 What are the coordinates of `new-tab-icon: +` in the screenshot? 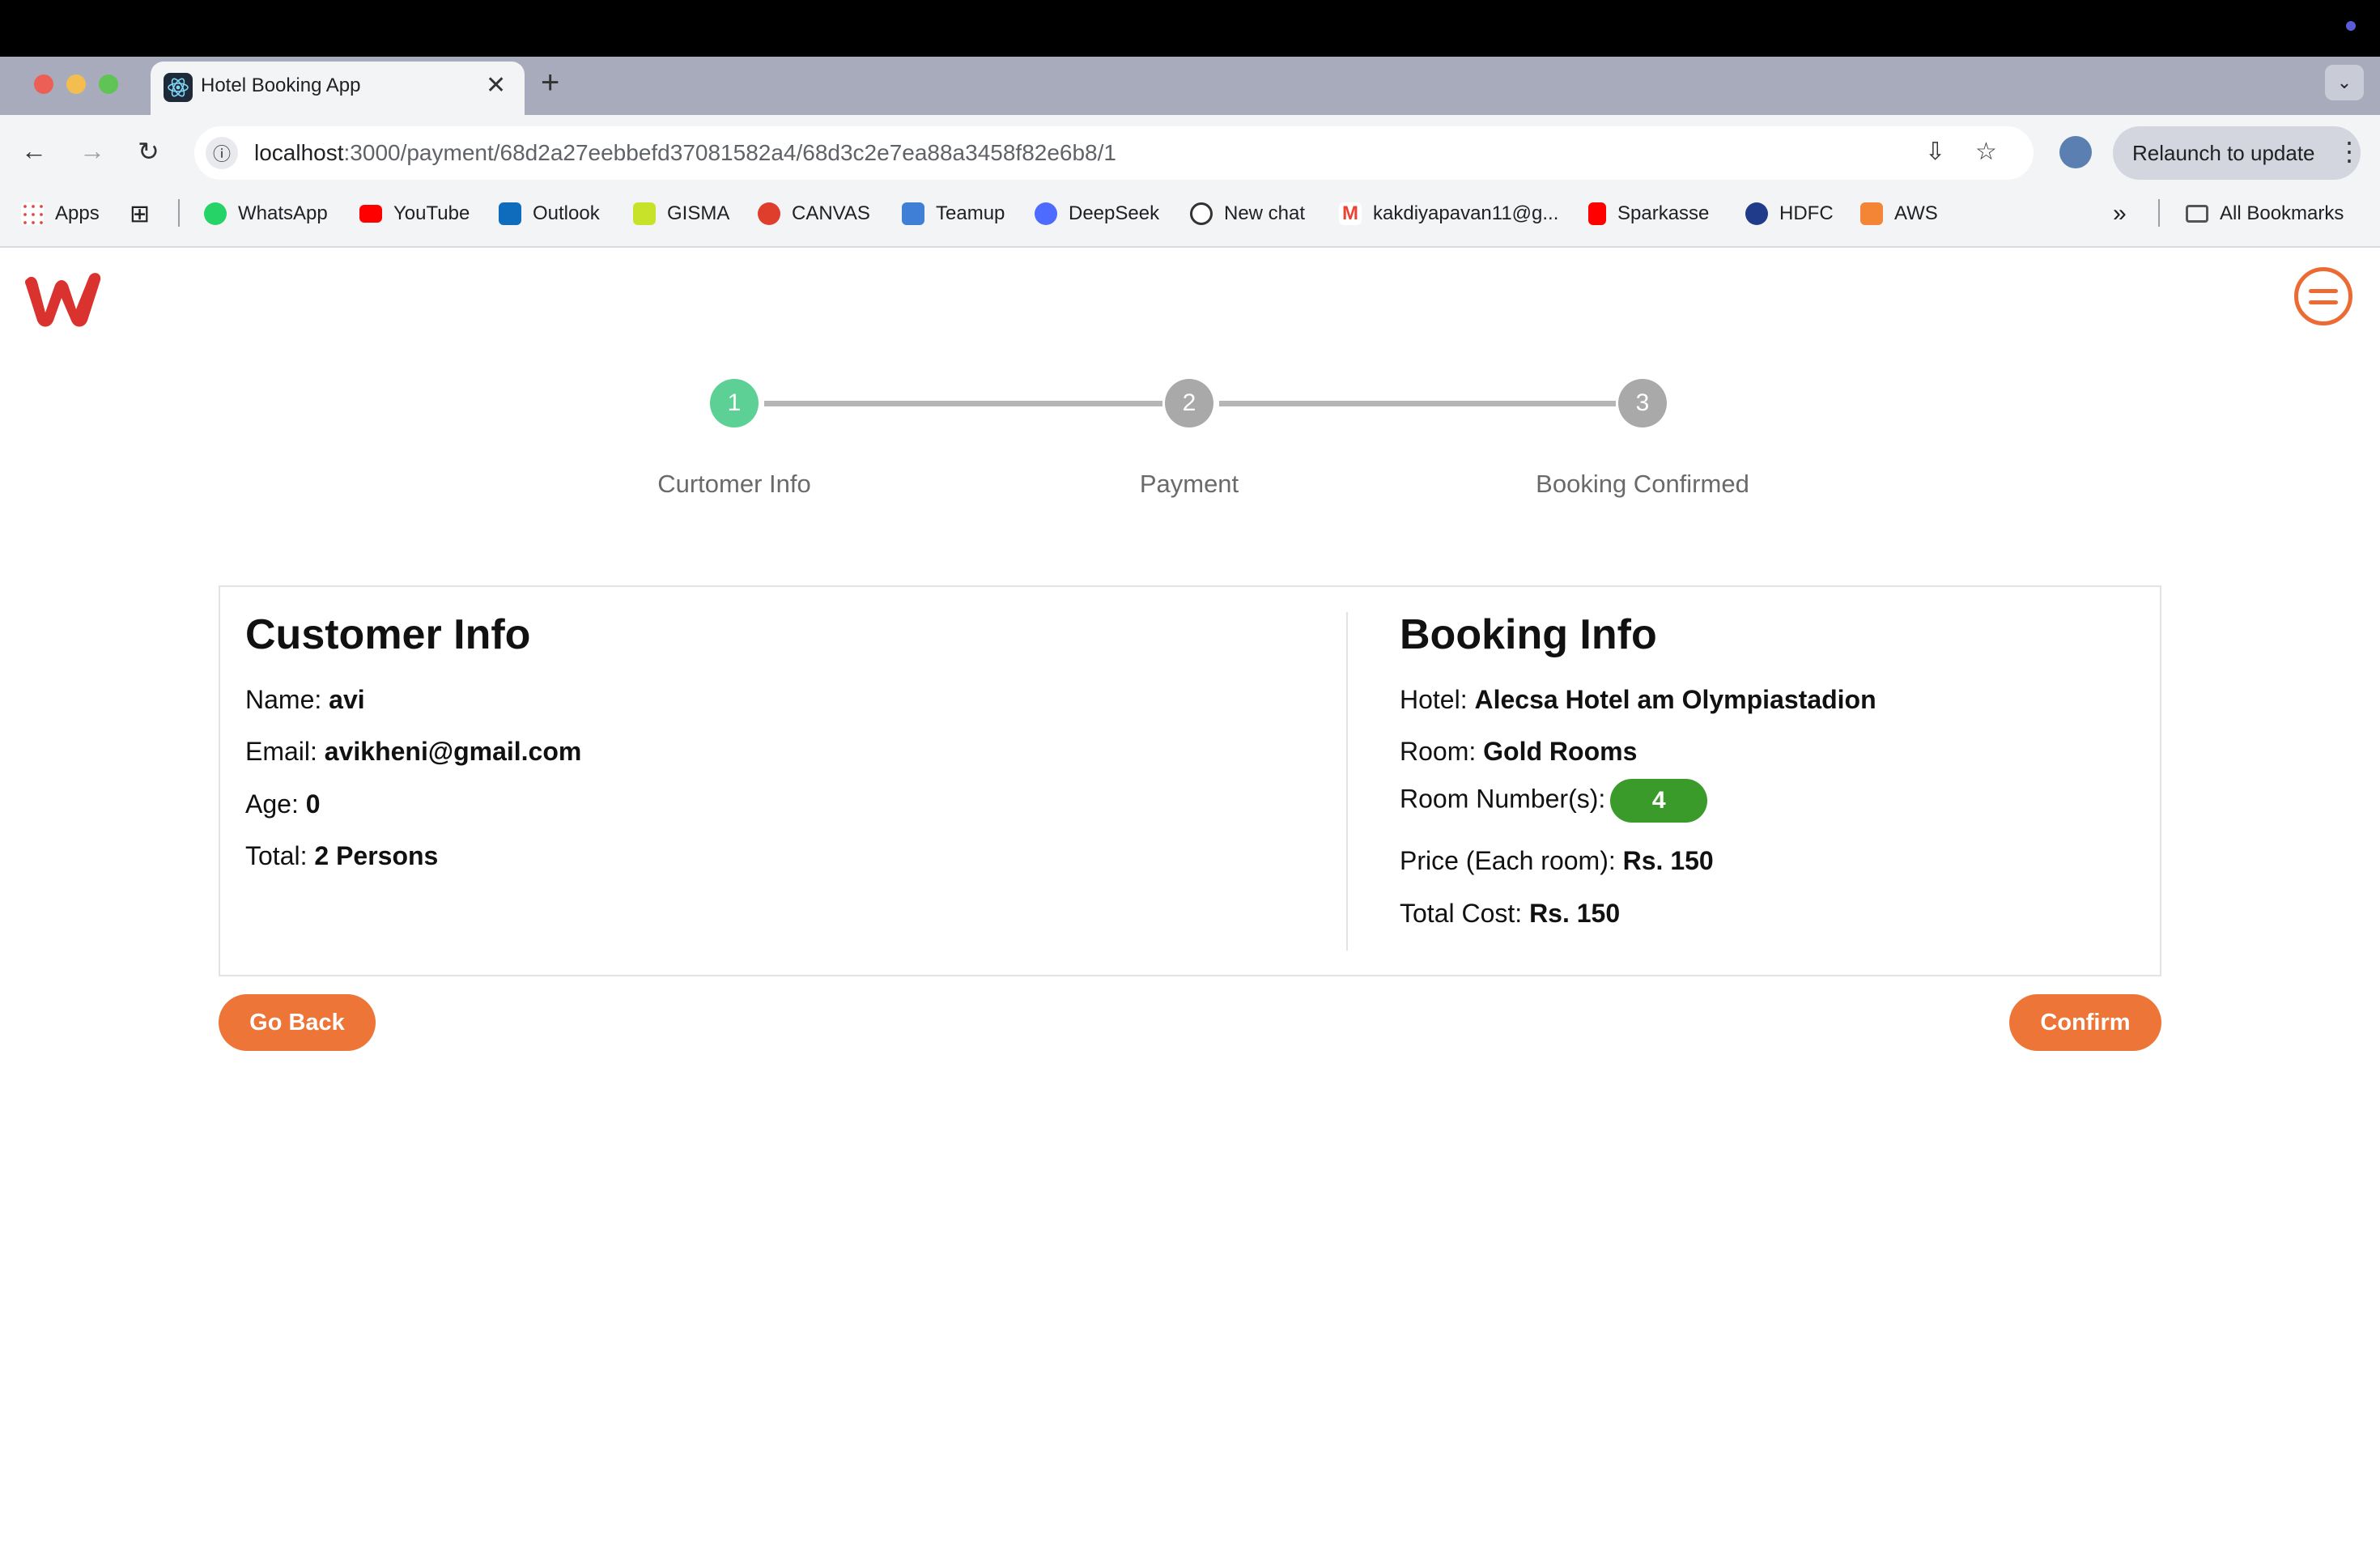 It's located at (550, 83).